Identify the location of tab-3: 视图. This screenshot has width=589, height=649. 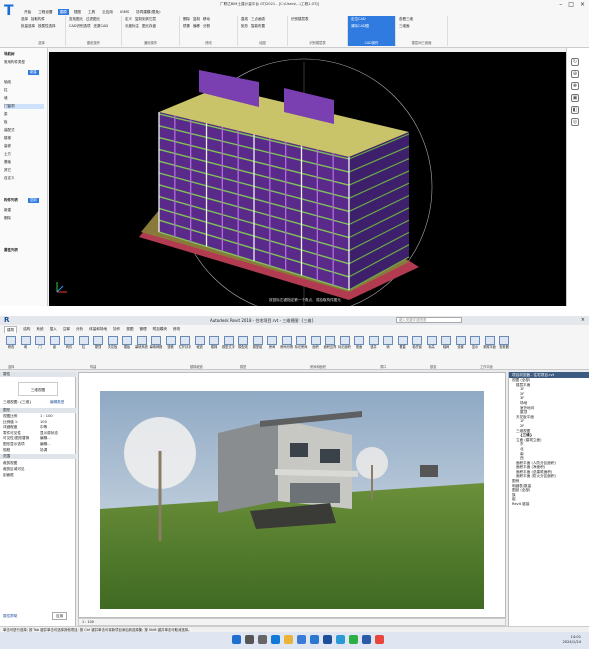
(77, 12).